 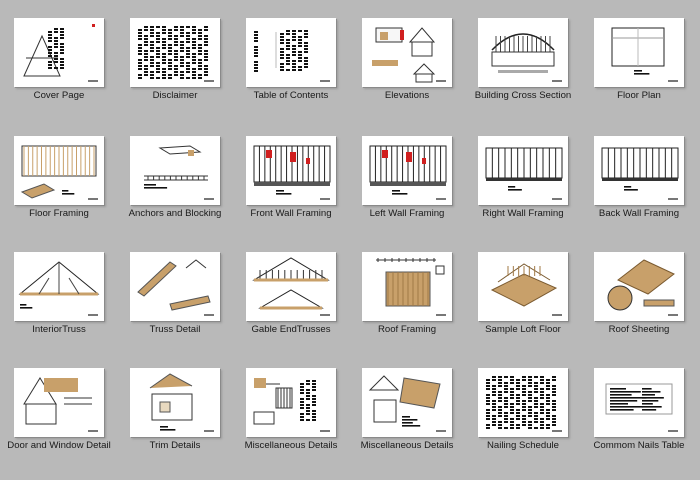 I want to click on page-thumbnail-item: Cover Page, so click(x=59, y=74).